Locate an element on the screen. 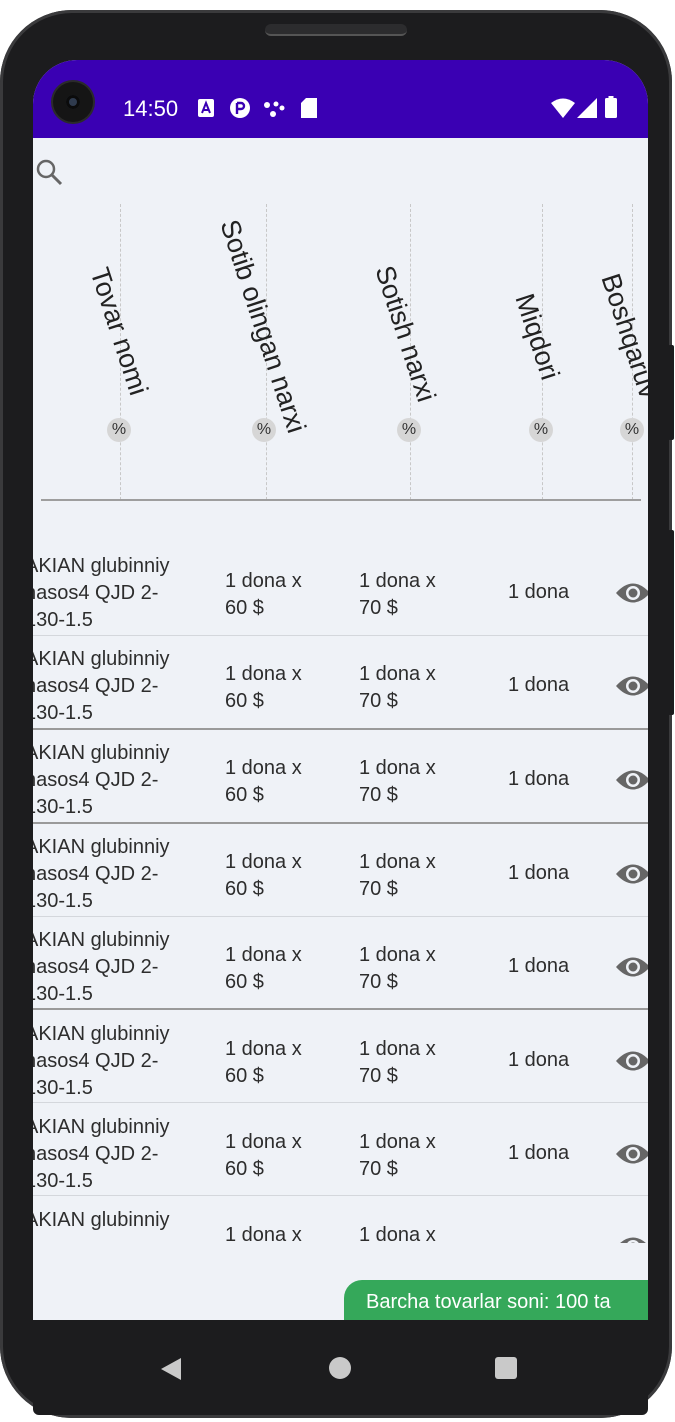 This screenshot has height=1422, width=675. battery-icon is located at coordinates (611, 109).